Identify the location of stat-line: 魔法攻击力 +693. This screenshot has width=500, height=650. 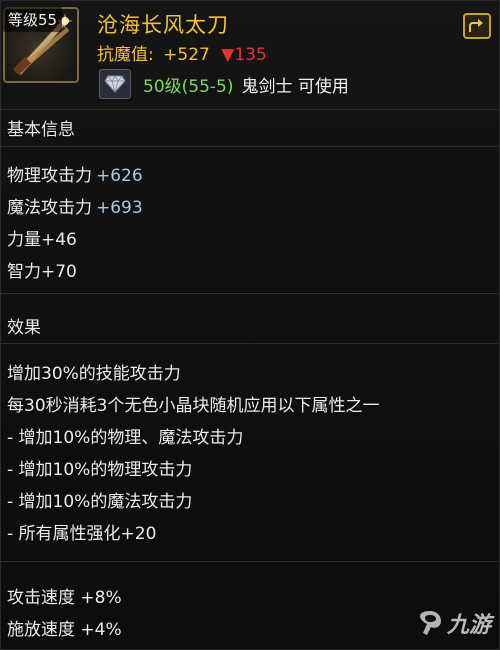
(75, 205).